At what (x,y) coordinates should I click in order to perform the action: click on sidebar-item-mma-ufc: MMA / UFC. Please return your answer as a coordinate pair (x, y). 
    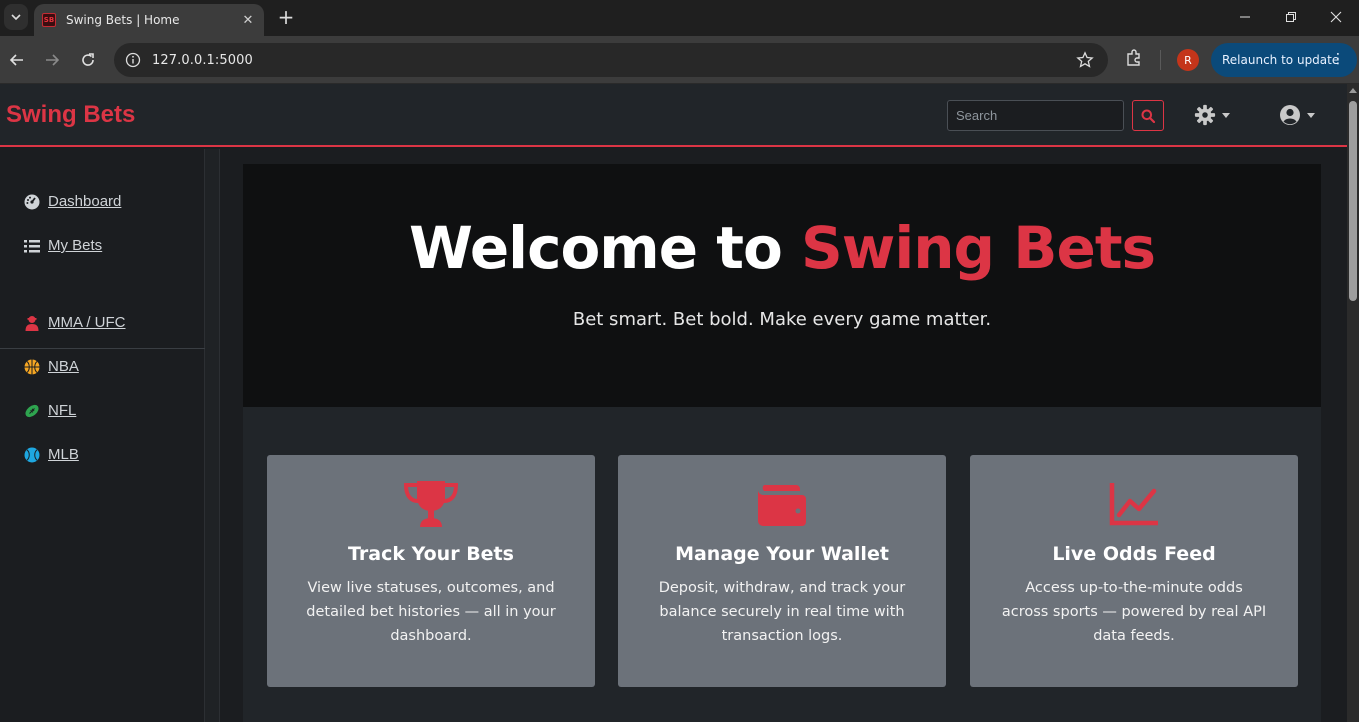
    Looking at the image, I should click on (75, 322).